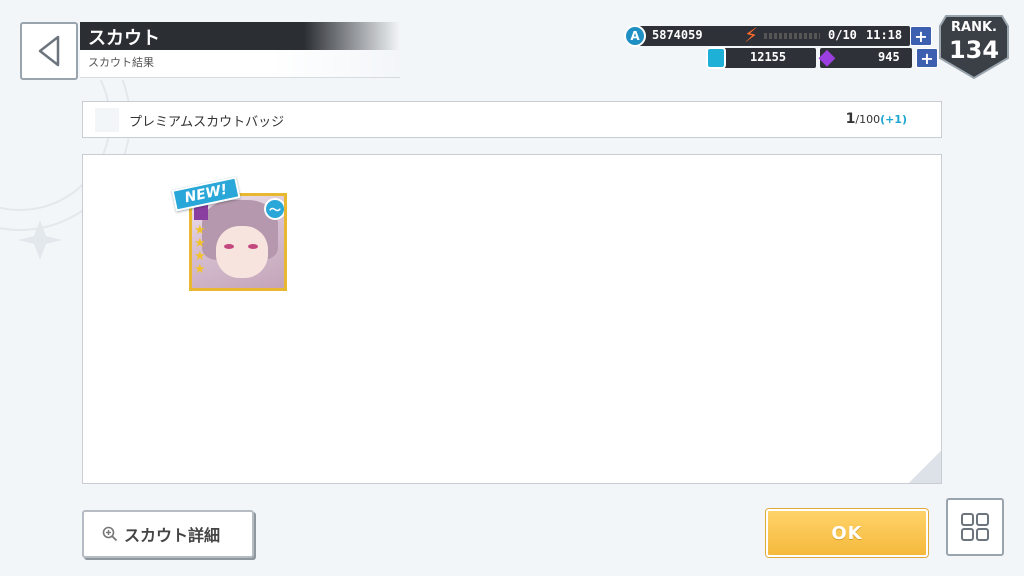 This screenshot has height=576, width=1024. What do you see at coordinates (242, 252) in the screenshot?
I see `card-face` at bounding box center [242, 252].